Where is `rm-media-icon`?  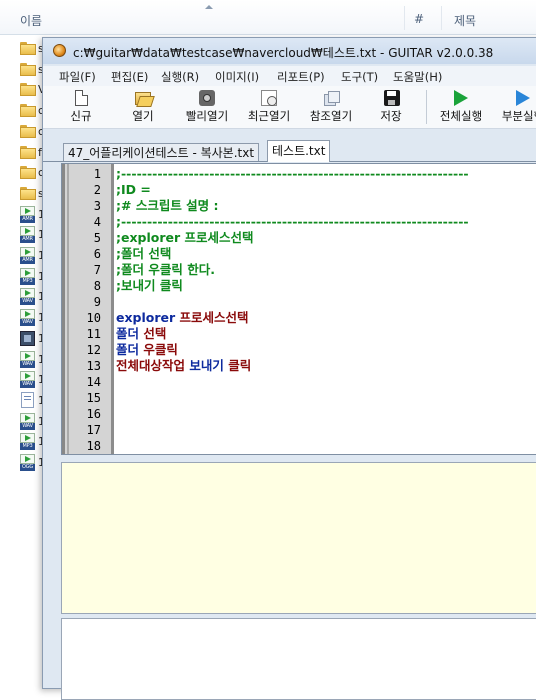 rm-media-icon is located at coordinates (27, 338).